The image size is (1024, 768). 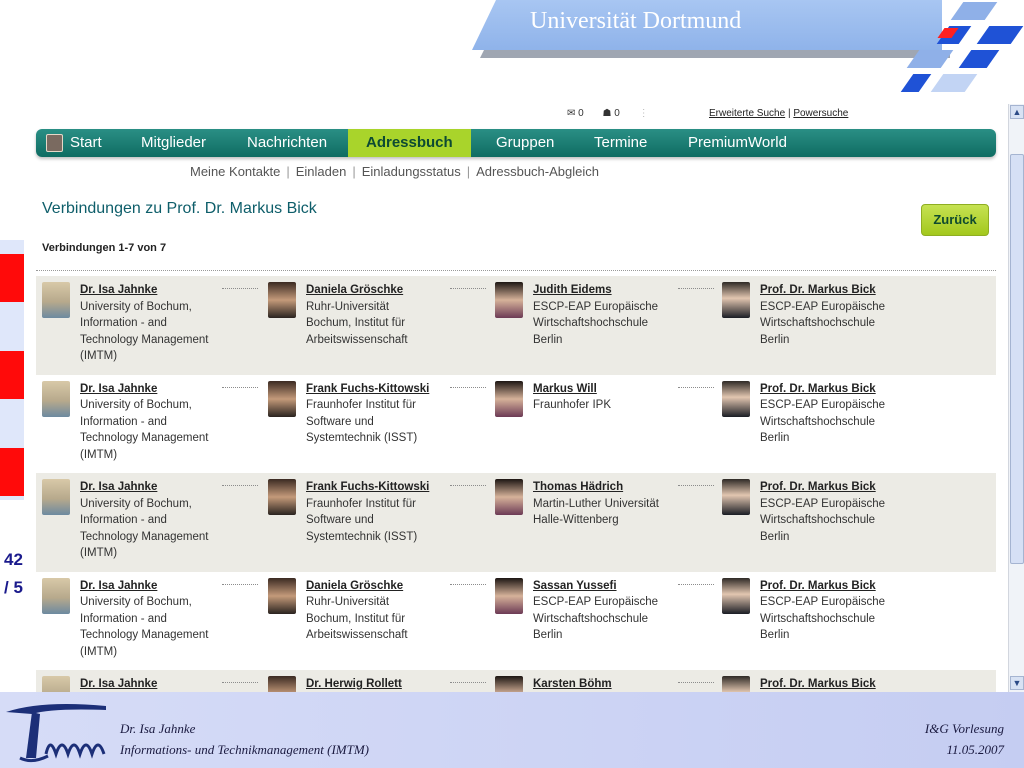 I want to click on person-organization: Ruhr-Universität, so click(x=348, y=306).